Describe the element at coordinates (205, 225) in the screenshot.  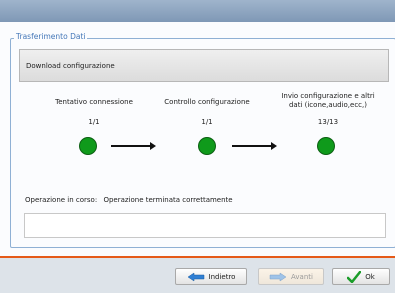
I see `operation-log-box` at that location.